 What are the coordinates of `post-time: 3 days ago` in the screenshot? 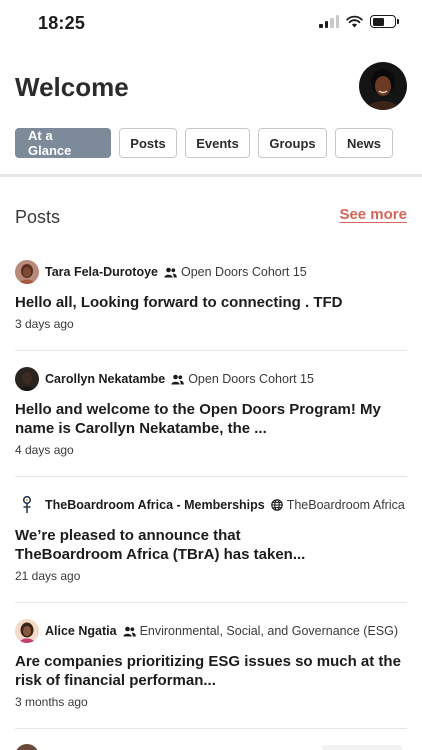 It's located at (44, 324).